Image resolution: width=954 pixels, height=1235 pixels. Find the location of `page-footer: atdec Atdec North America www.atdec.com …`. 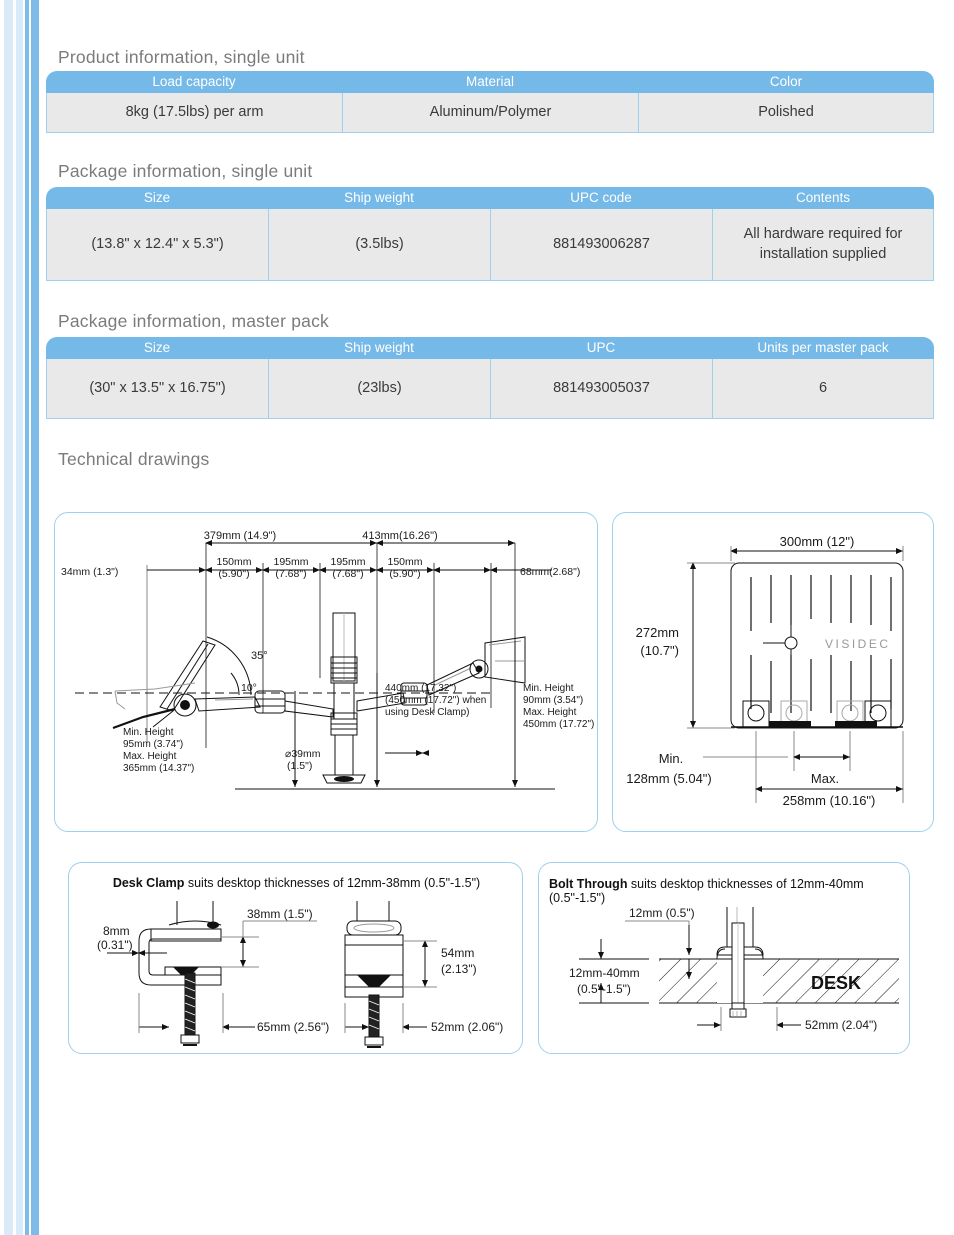

page-footer: atdec Atdec North America www.atdec.com … is located at coordinates (477, 1197).